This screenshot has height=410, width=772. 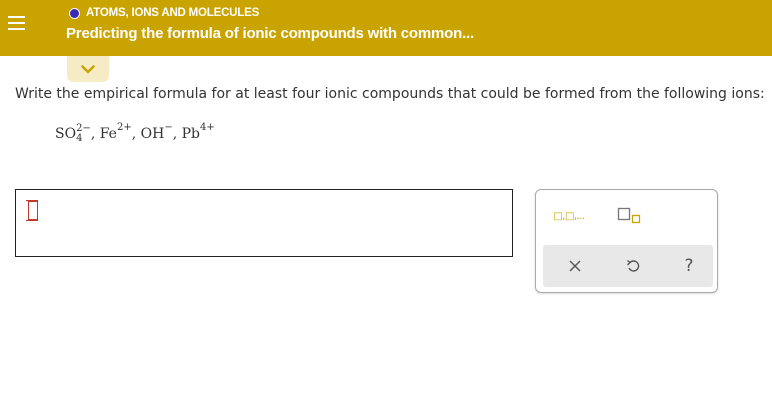 I want to click on topic-label: ATOMS, IONS AND MOLECULES, so click(x=164, y=13).